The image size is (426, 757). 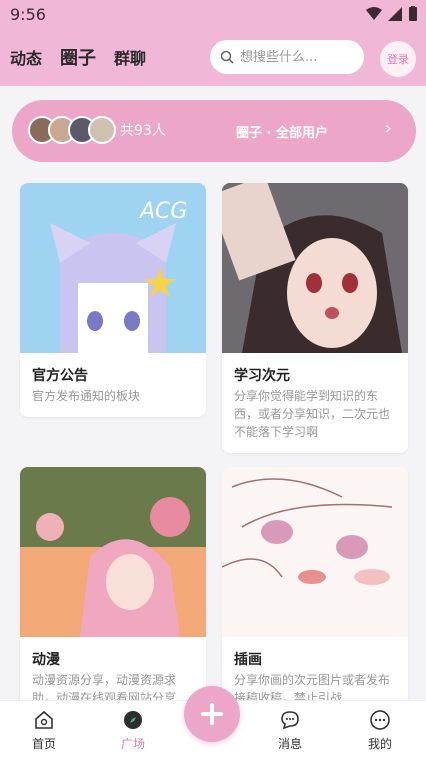 I want to click on search-input, so click(x=300, y=57).